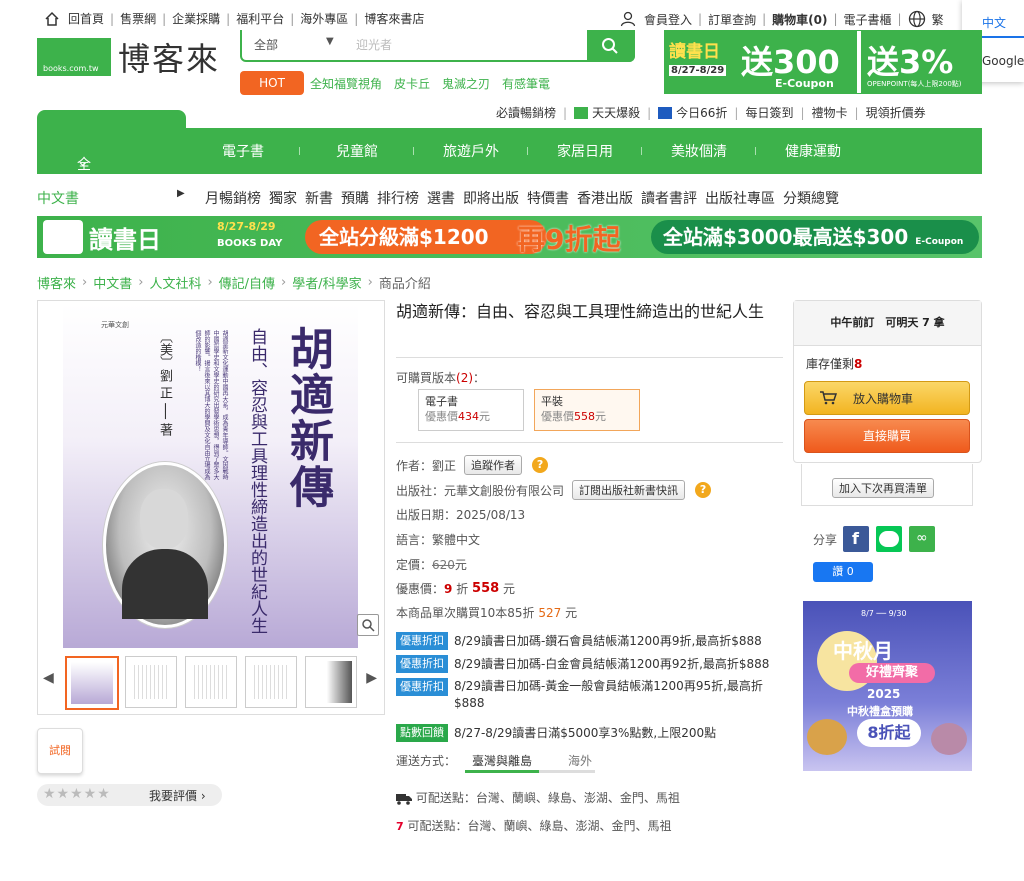  I want to click on trial-read-button: 試閱, so click(60, 751).